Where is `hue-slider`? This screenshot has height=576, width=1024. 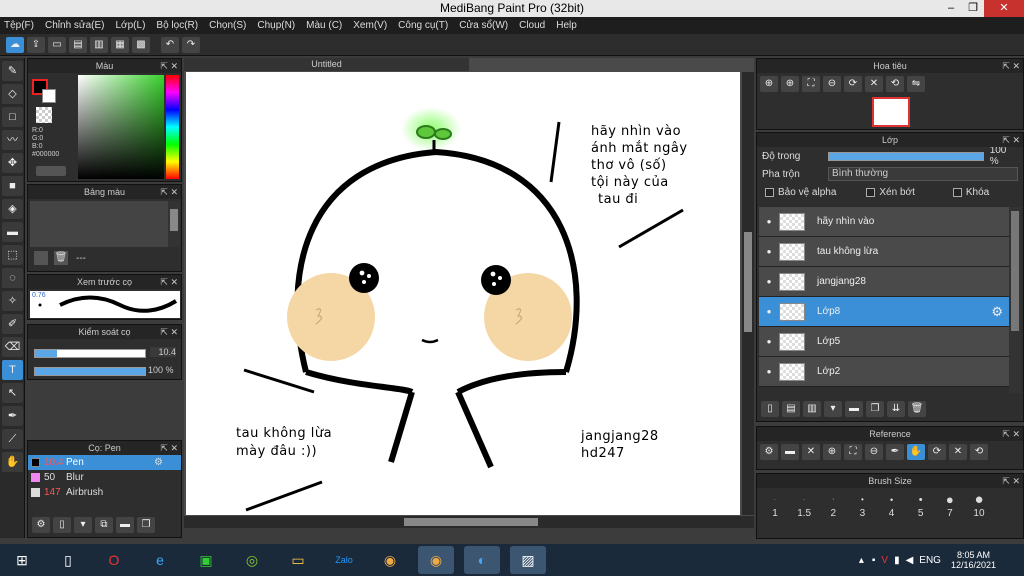 hue-slider is located at coordinates (172, 127).